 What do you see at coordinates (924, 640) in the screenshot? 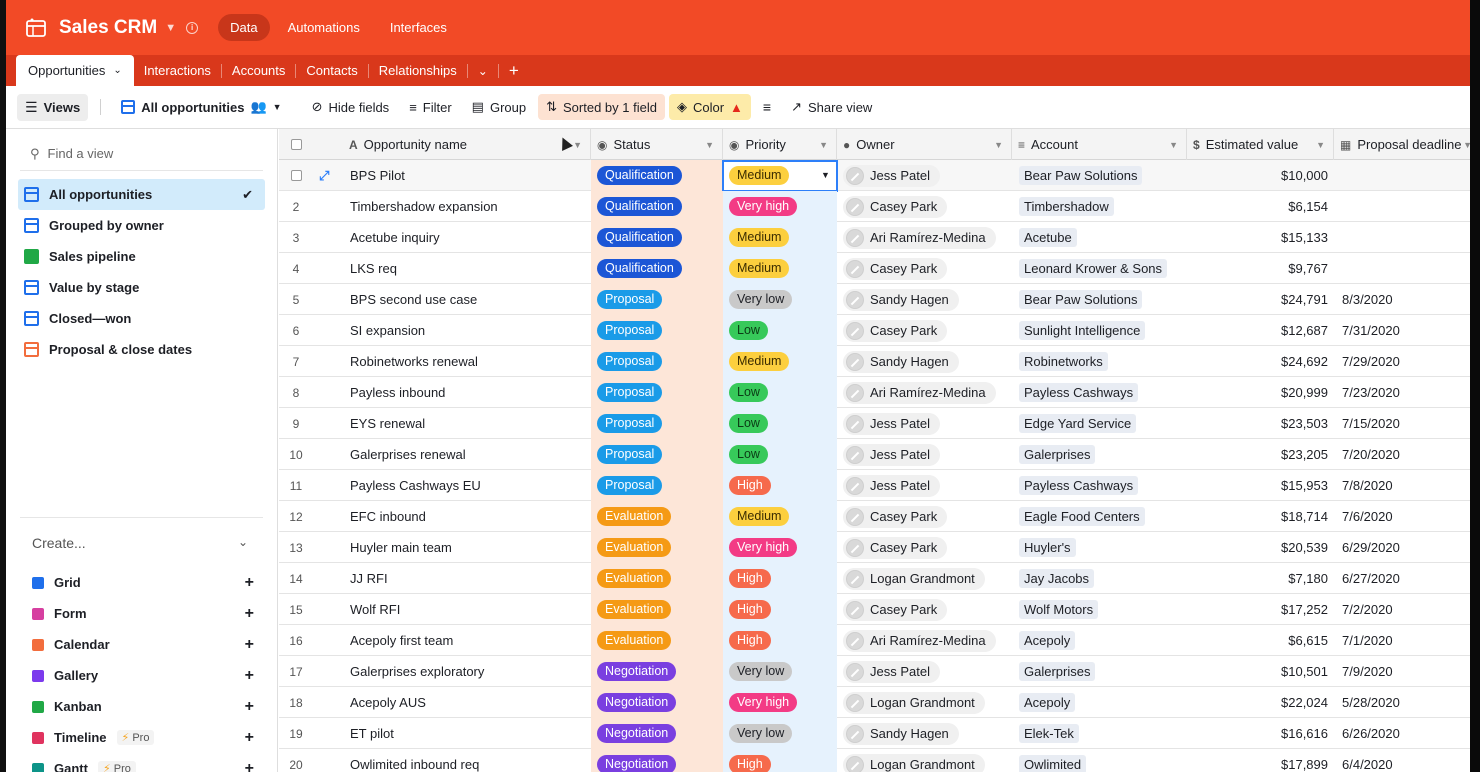
I see `owner-cell: Ari Ramírez-Medina` at bounding box center [924, 640].